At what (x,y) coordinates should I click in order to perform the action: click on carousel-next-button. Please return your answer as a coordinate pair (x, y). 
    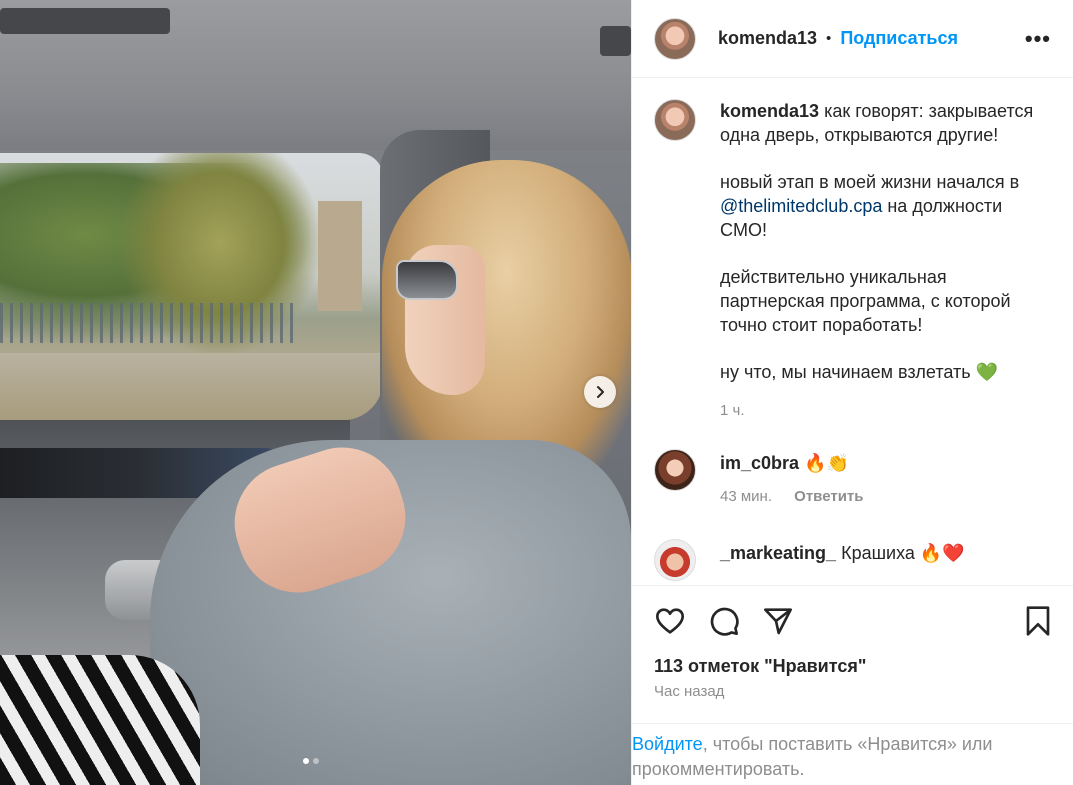
    Looking at the image, I should click on (600, 392).